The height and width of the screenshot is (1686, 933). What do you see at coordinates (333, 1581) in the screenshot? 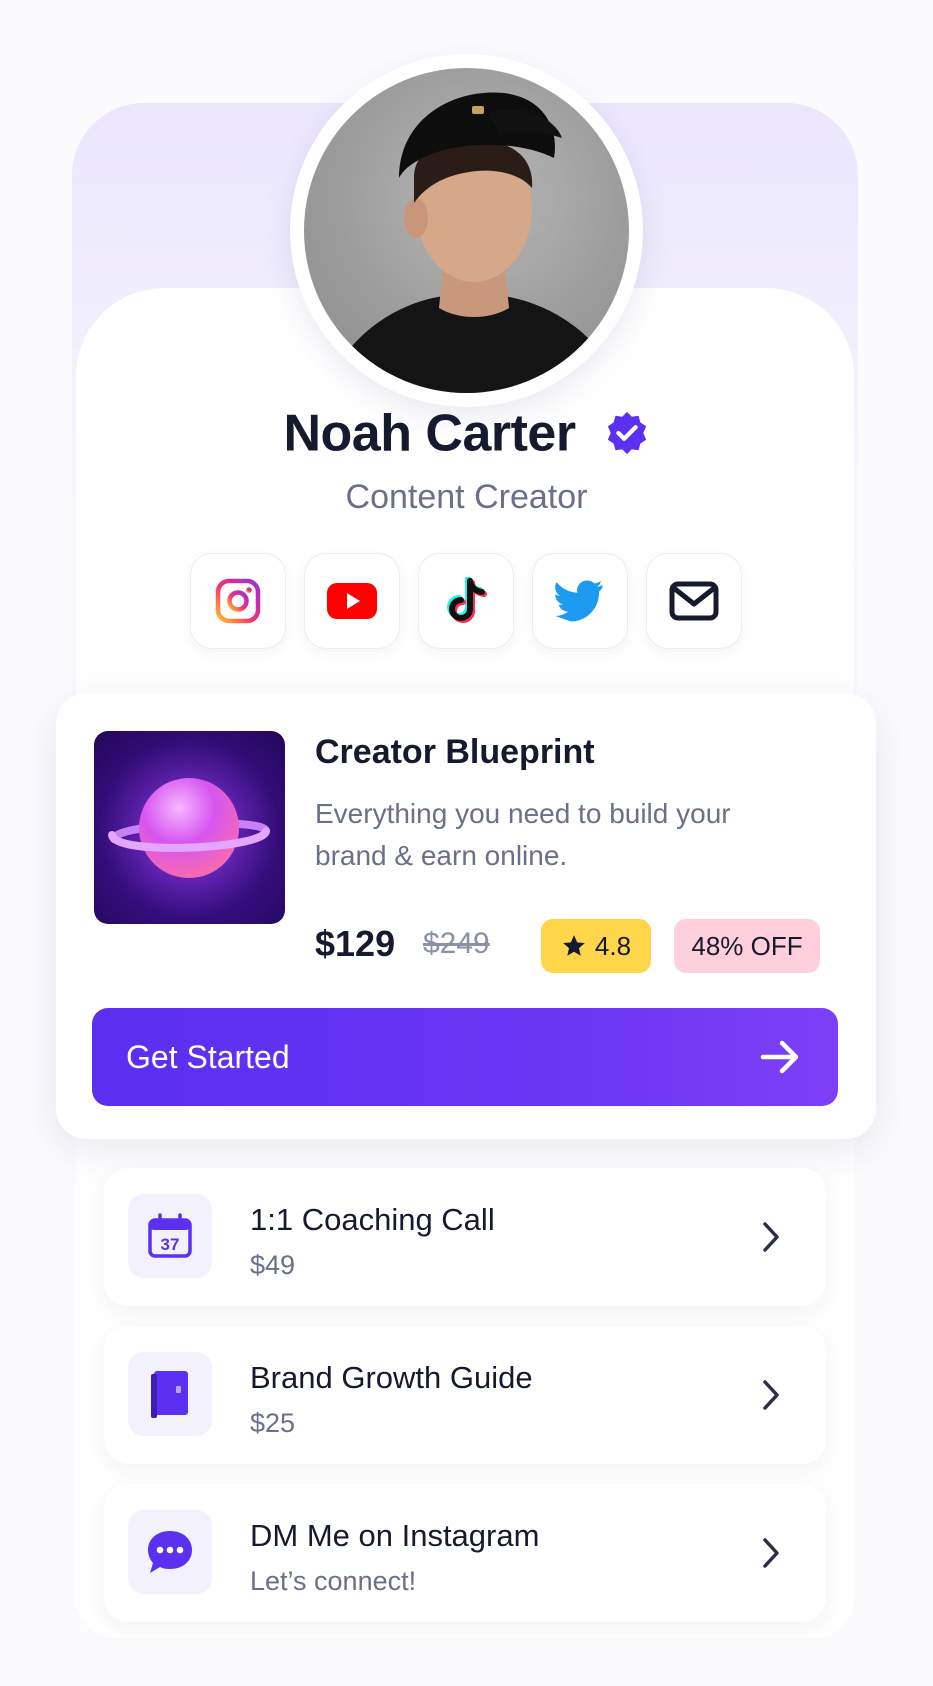
I see `offer-subtitle: Let’s connect!` at bounding box center [333, 1581].